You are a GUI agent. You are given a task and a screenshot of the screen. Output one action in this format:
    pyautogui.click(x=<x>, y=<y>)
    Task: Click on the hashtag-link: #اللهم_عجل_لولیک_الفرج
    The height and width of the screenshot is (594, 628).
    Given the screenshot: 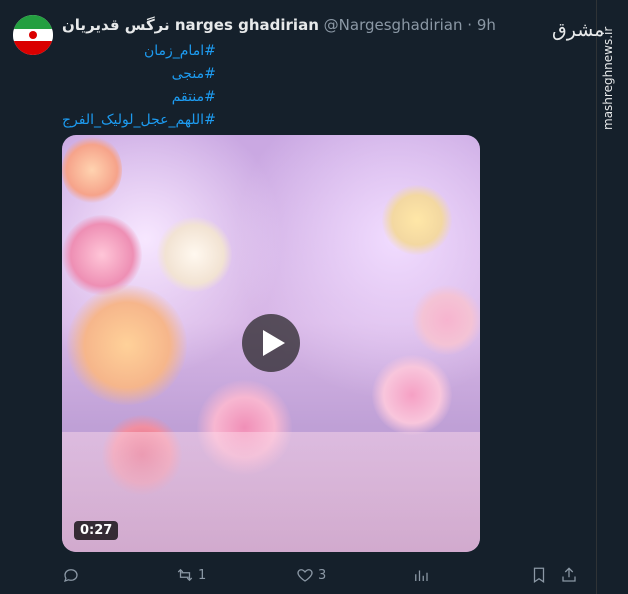 What is the action you would take?
    pyautogui.click(x=139, y=120)
    